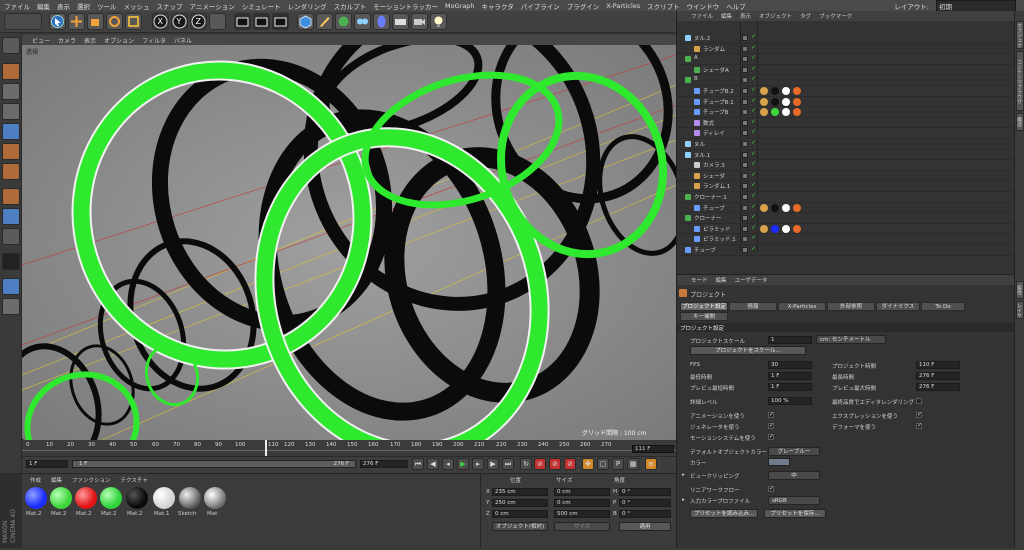 This screenshot has width=1024, height=550. What do you see at coordinates (845, 102) in the screenshot?
I see `object-row: チューブB.1 ✓` at bounding box center [845, 102].